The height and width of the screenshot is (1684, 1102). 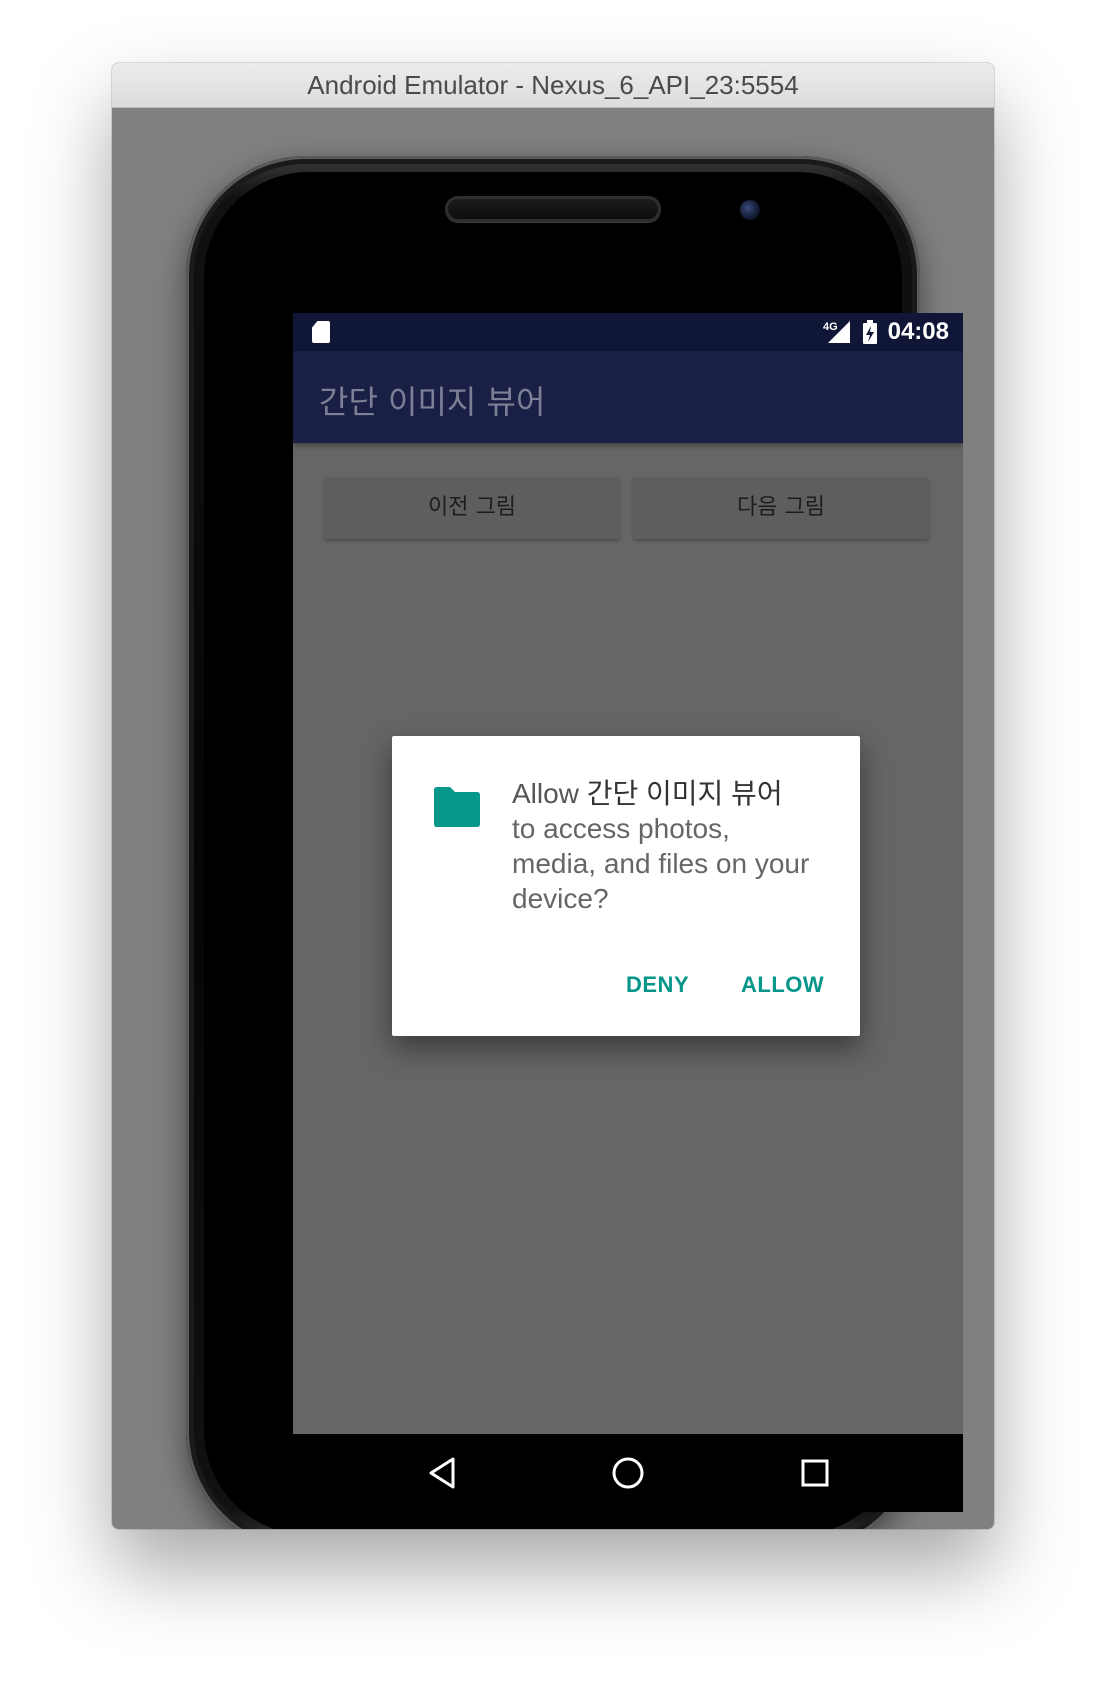 I want to click on folder-icon, so click(x=457, y=807).